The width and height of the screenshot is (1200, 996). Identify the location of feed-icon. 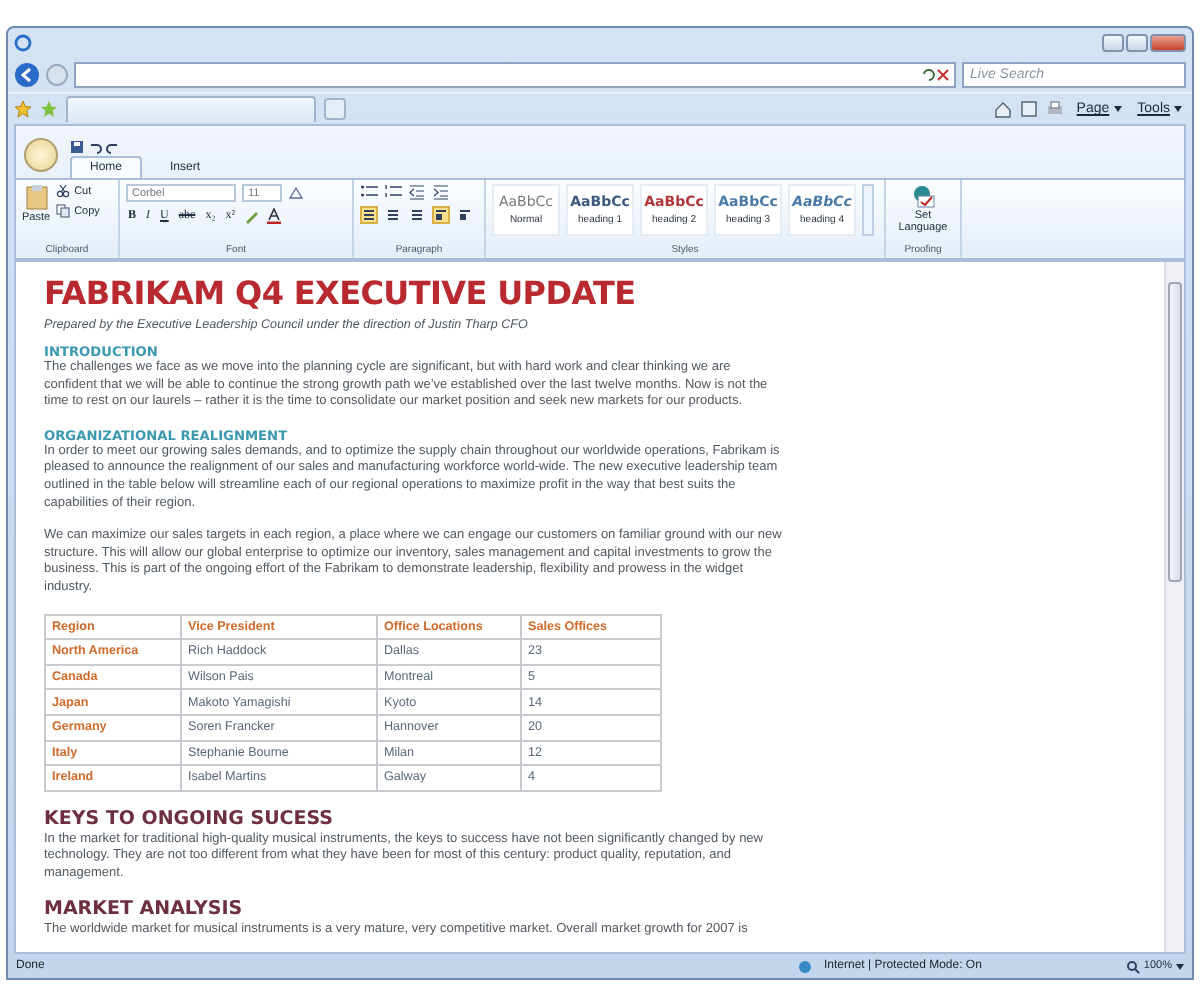
(1029, 109).